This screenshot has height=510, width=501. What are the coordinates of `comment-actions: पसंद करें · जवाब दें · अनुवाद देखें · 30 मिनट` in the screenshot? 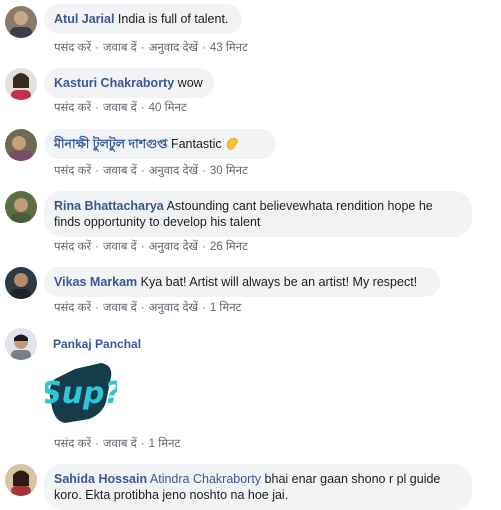 It's located at (151, 171).